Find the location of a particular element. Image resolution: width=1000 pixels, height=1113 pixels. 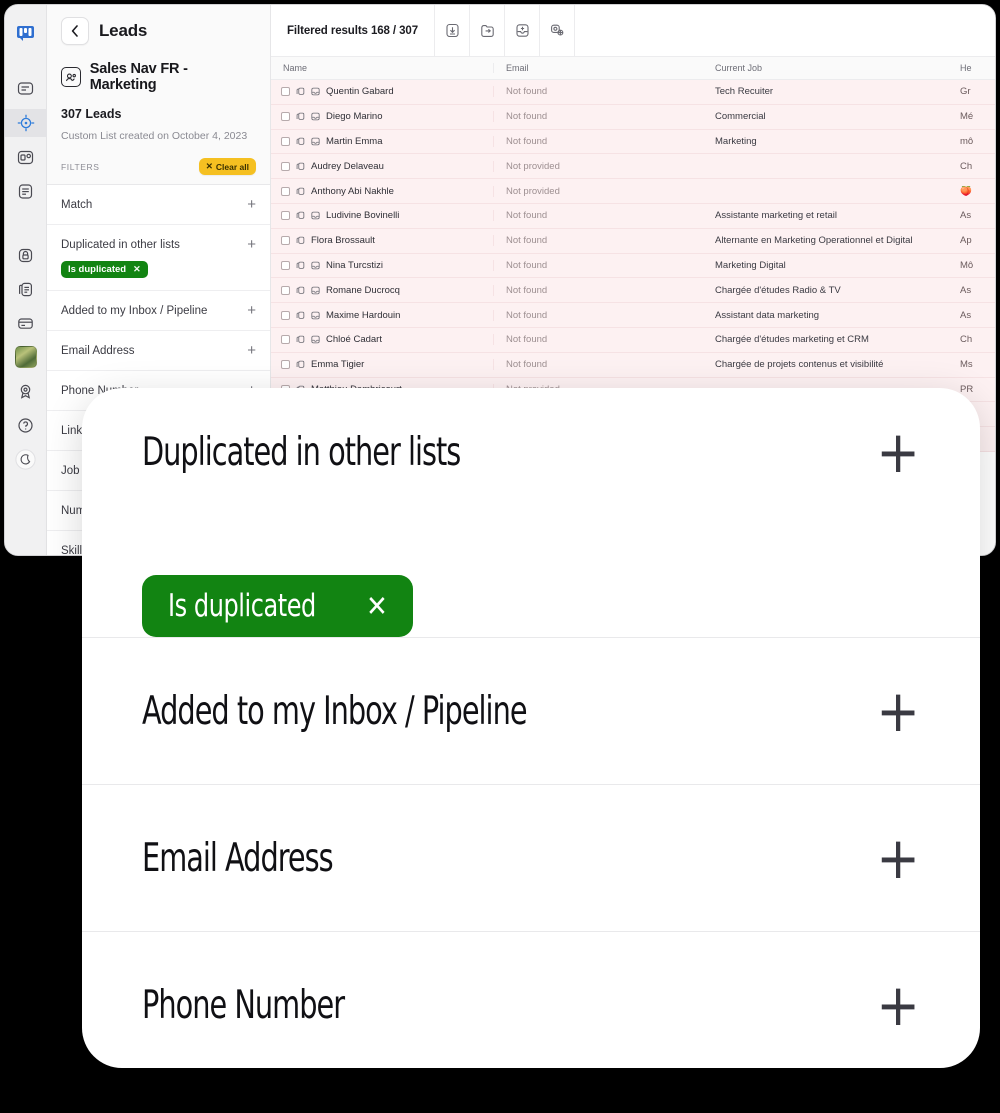

cell-name: Ludivine Bovinelli is located at coordinates (382, 215).